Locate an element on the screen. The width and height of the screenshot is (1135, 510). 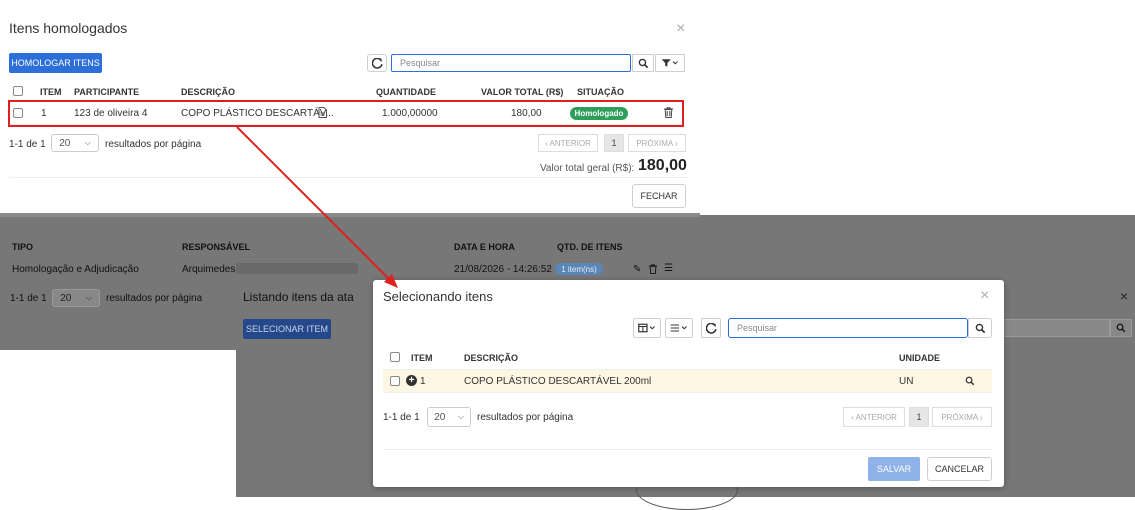
arrow-line is located at coordinates (313, 203).